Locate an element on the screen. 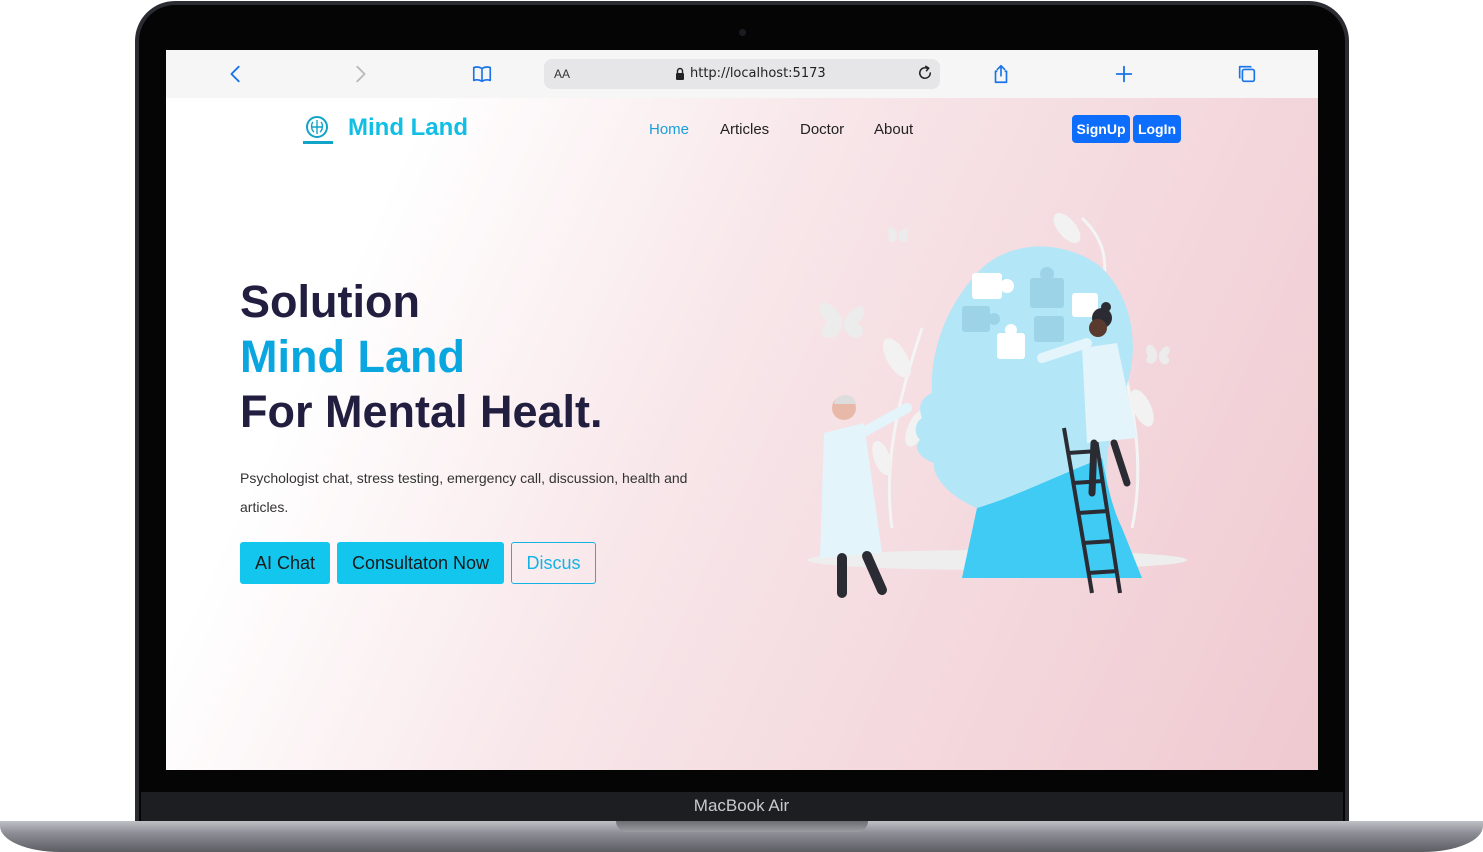  consultation-button: Consultaton Now is located at coordinates (420, 563).